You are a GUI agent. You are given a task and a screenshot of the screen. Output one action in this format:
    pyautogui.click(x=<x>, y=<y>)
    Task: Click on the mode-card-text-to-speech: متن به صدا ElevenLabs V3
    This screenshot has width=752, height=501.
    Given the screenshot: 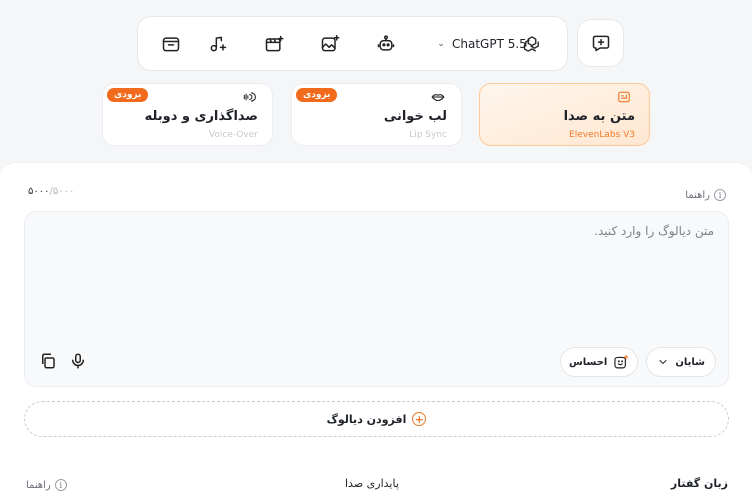 What is the action you would take?
    pyautogui.click(x=564, y=114)
    